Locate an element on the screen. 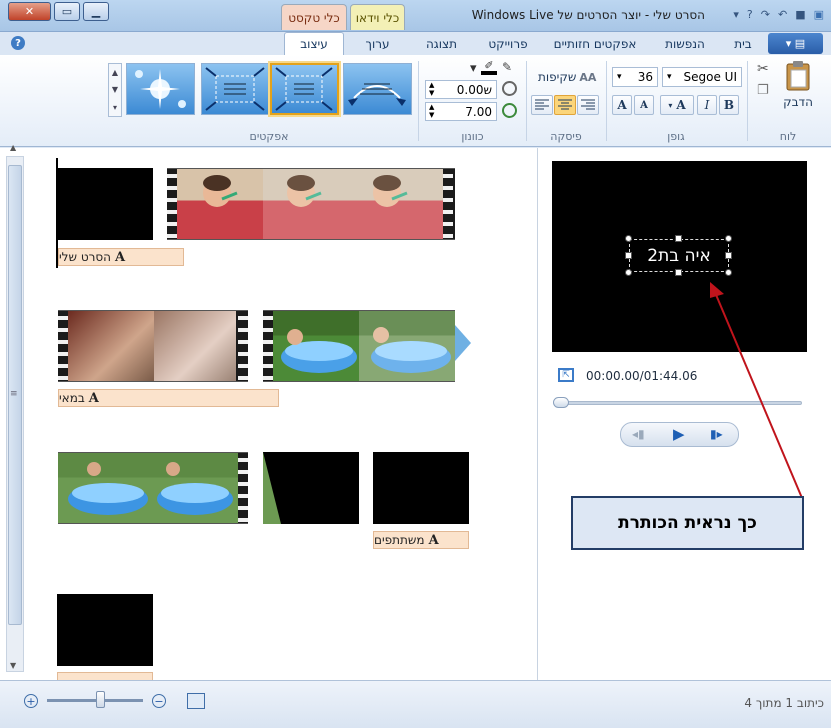  save-icon: ■ is located at coordinates (800, 16).